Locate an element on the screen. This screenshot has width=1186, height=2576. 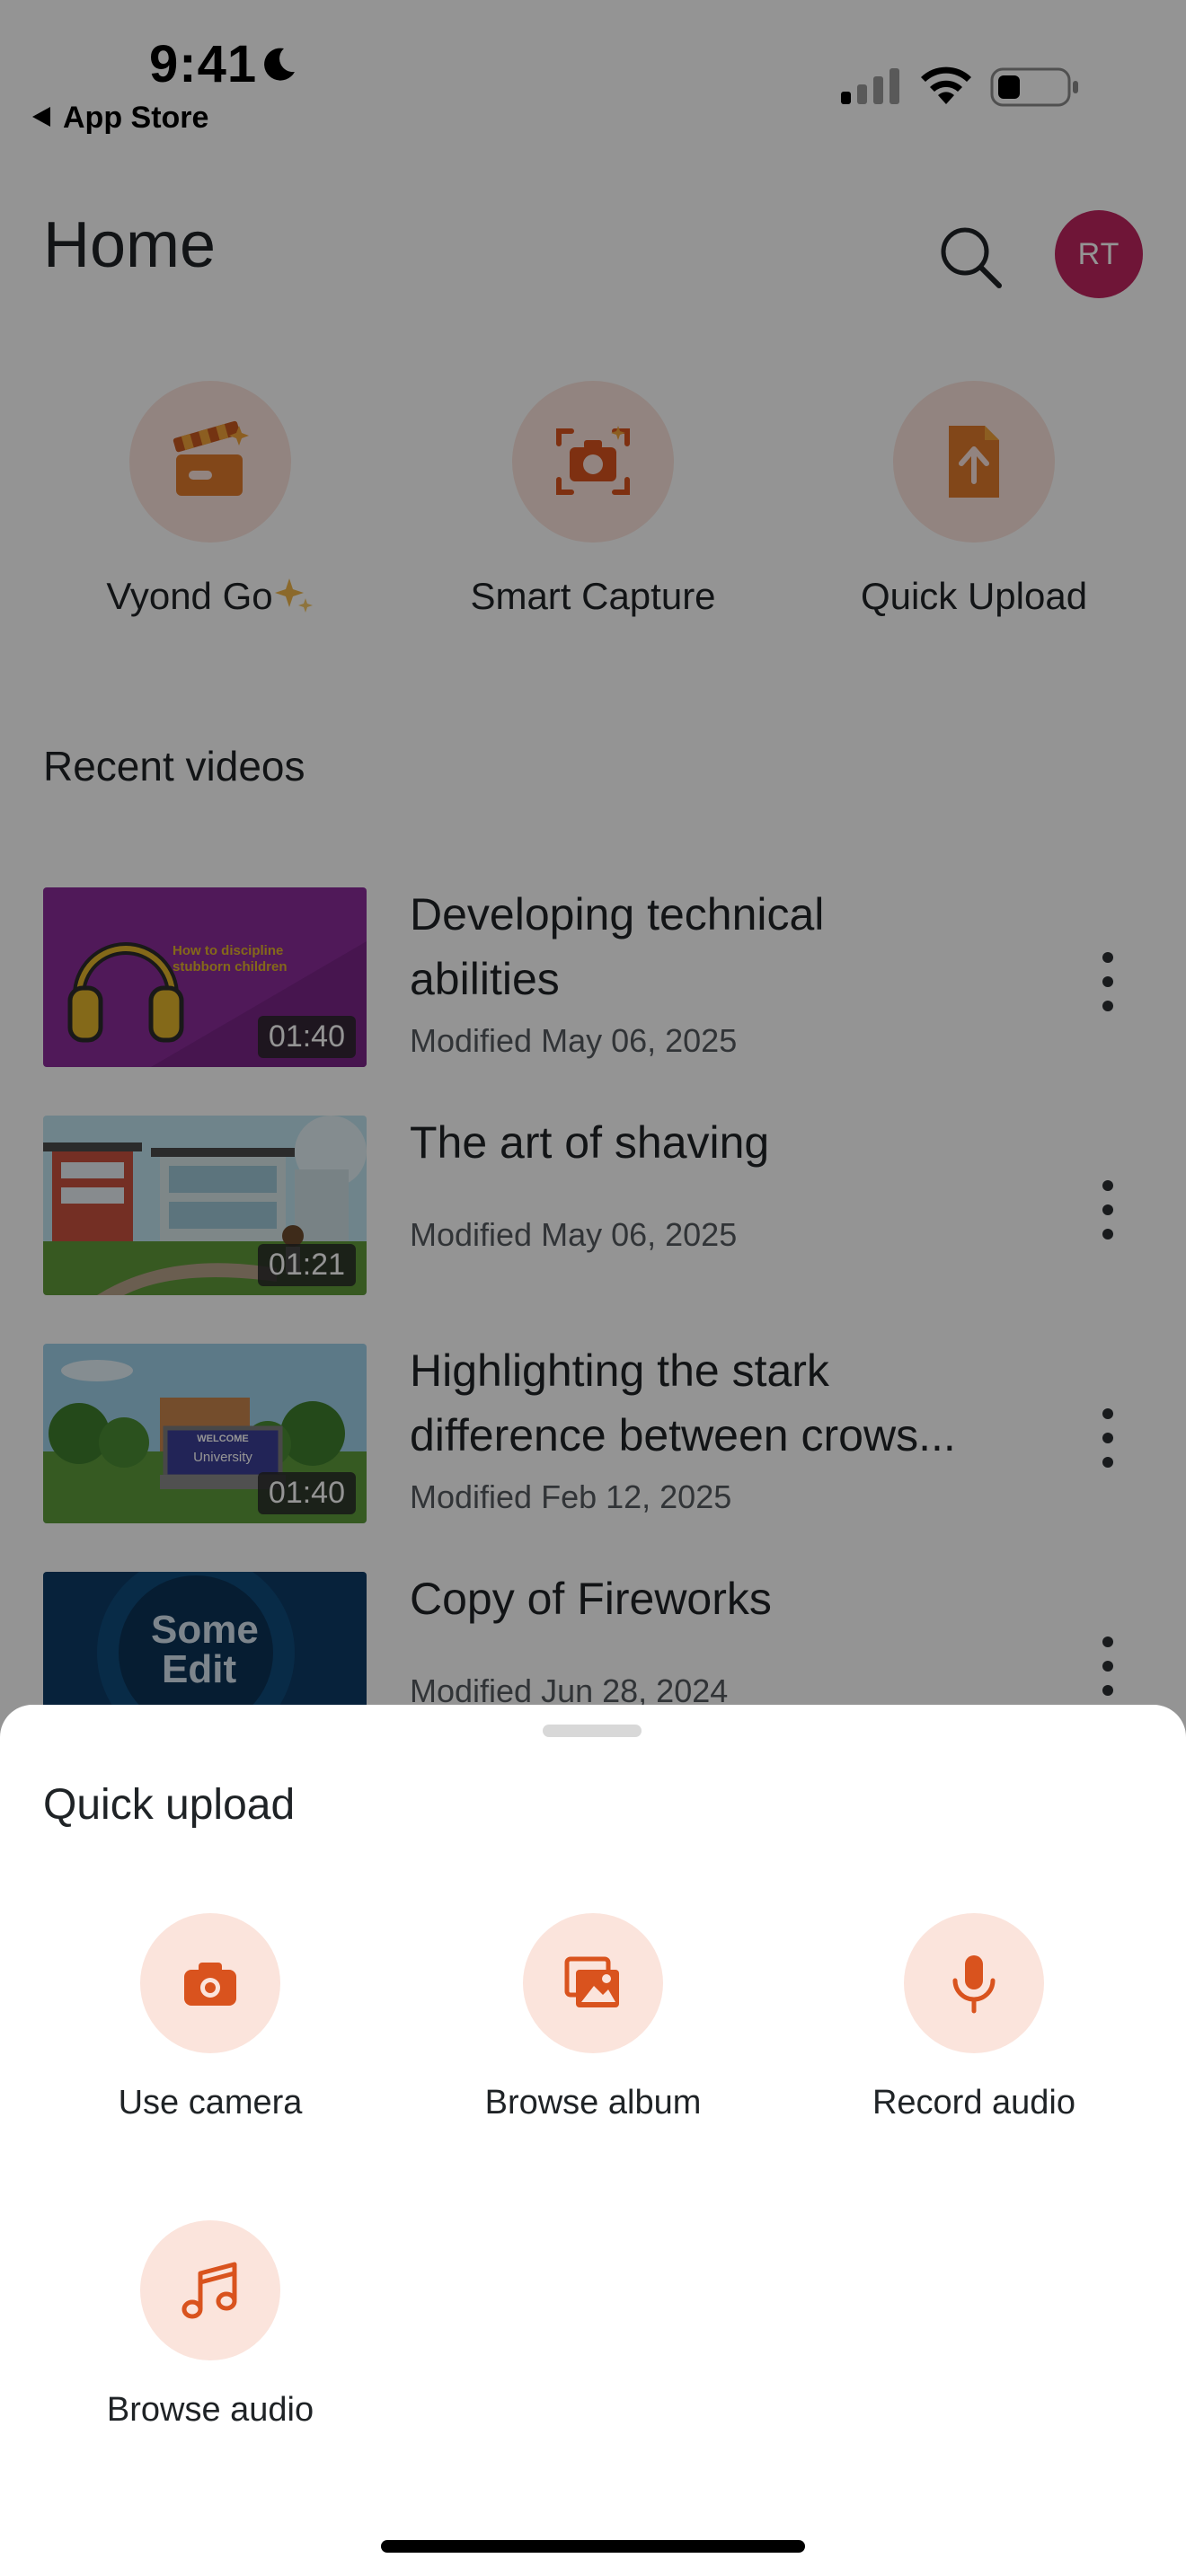
browse-audio-icon-circle is located at coordinates (210, 2290).